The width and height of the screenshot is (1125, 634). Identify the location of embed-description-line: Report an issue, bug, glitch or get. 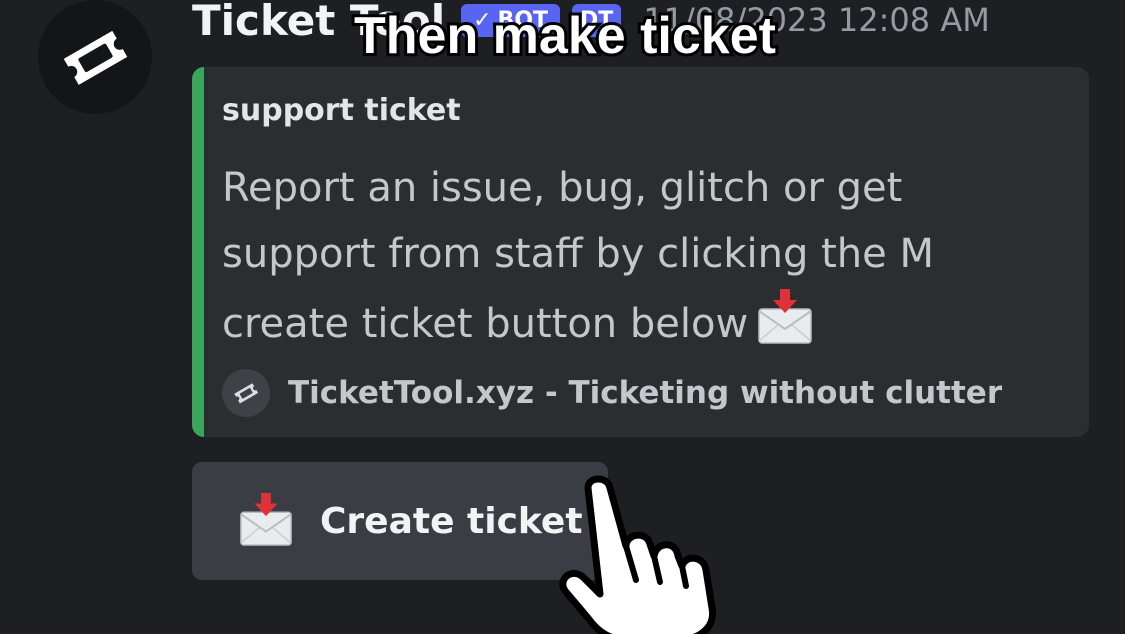
(562, 188).